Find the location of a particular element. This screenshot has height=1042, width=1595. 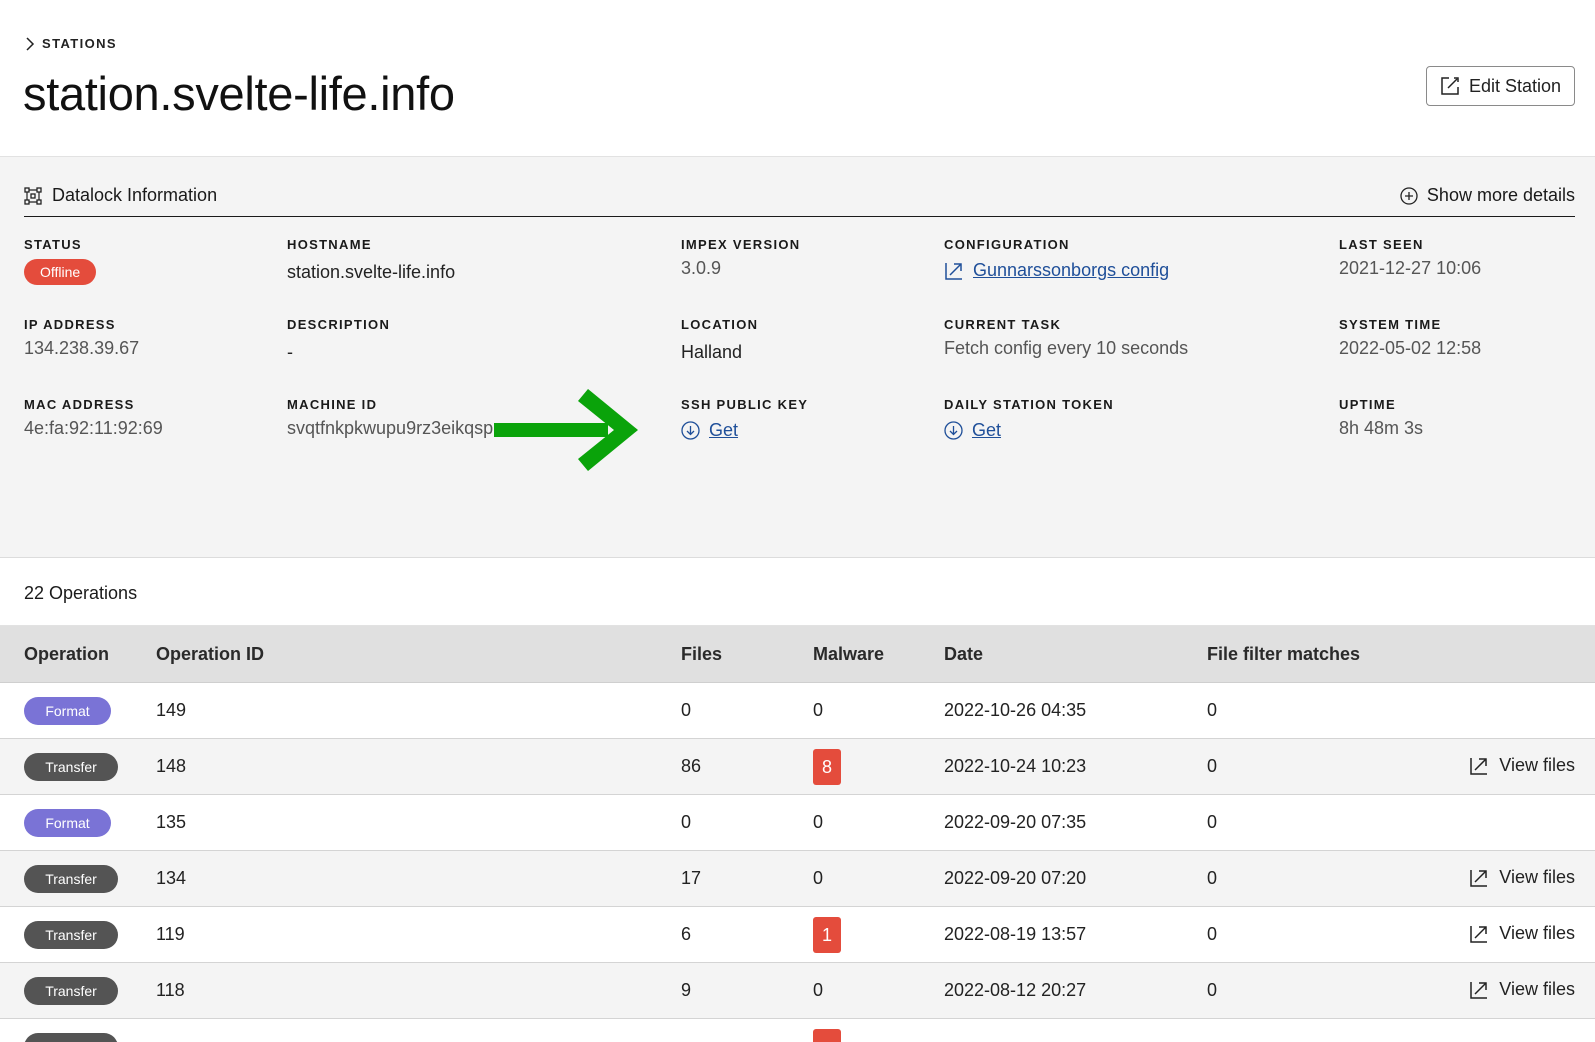

show-more-label: Show more details is located at coordinates (1500, 195).